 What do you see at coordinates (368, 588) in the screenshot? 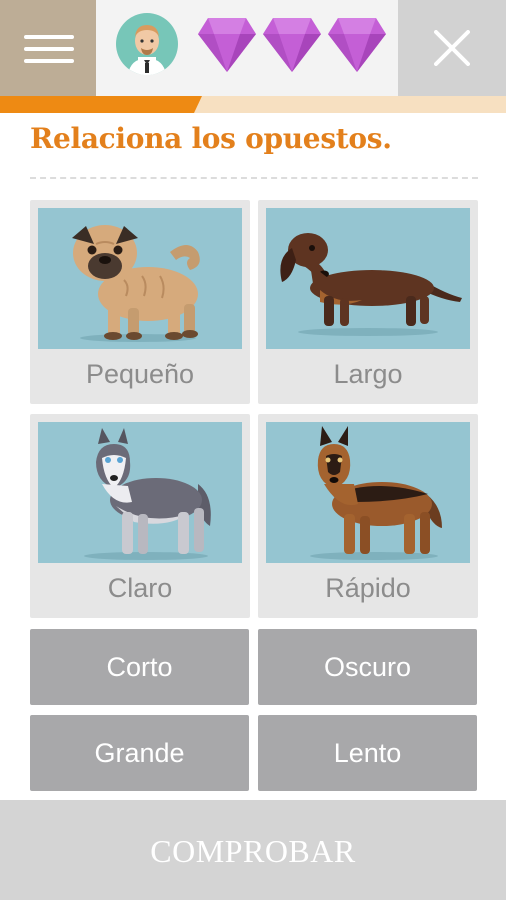
I see `card-label: Rápido` at bounding box center [368, 588].